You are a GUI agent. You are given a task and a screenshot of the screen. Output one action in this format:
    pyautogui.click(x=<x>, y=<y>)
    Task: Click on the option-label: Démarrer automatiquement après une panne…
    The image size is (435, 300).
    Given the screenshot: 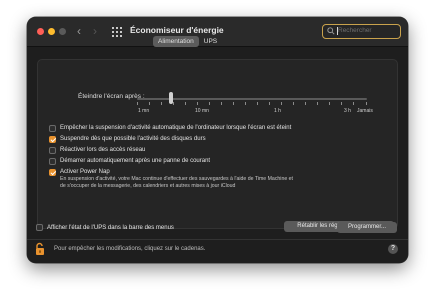 What is the action you would take?
    pyautogui.click(x=135, y=161)
    